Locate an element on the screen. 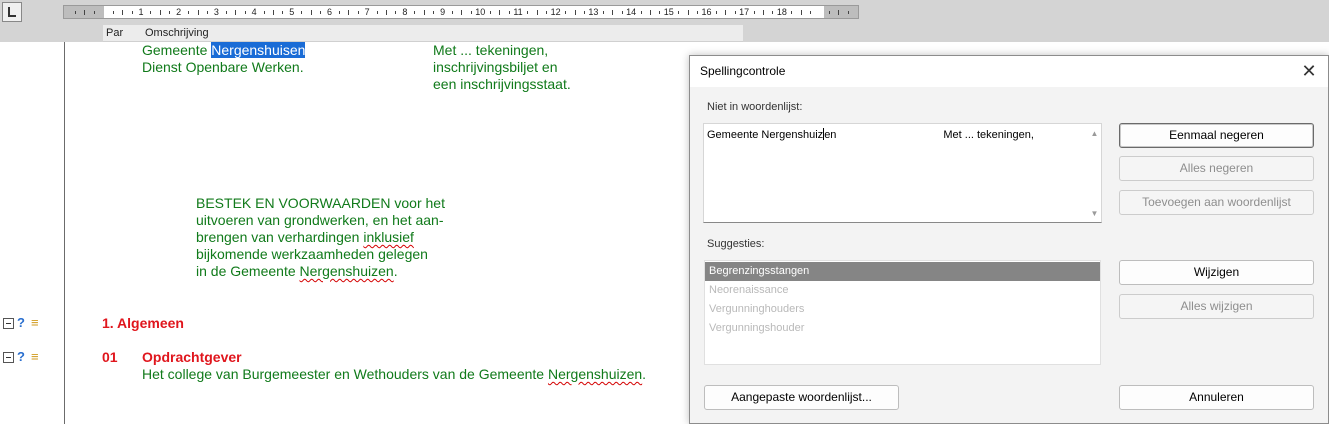 The height and width of the screenshot is (424, 1329). horizontal-ruler: 1 2 3 4 5 6 7 8 9 10 11 12 13 14 15 16 17 18 is located at coordinates (461, 12).